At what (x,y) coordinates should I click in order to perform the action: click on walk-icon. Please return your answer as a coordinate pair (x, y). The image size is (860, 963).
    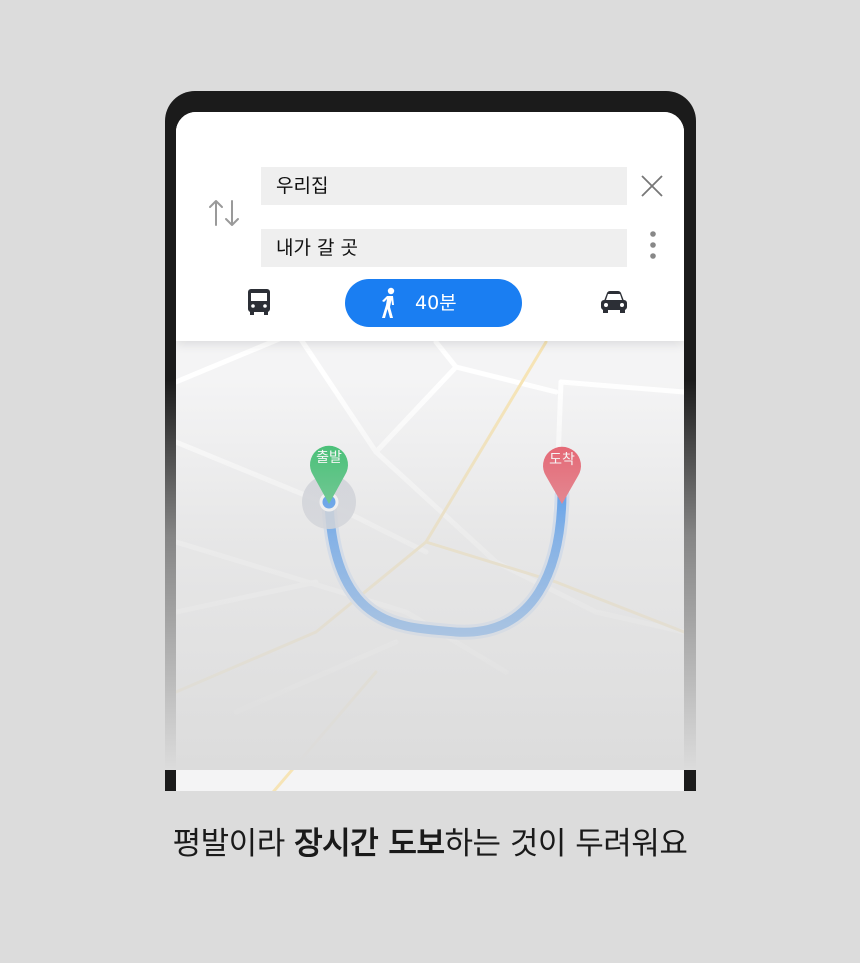
    Looking at the image, I should click on (388, 302).